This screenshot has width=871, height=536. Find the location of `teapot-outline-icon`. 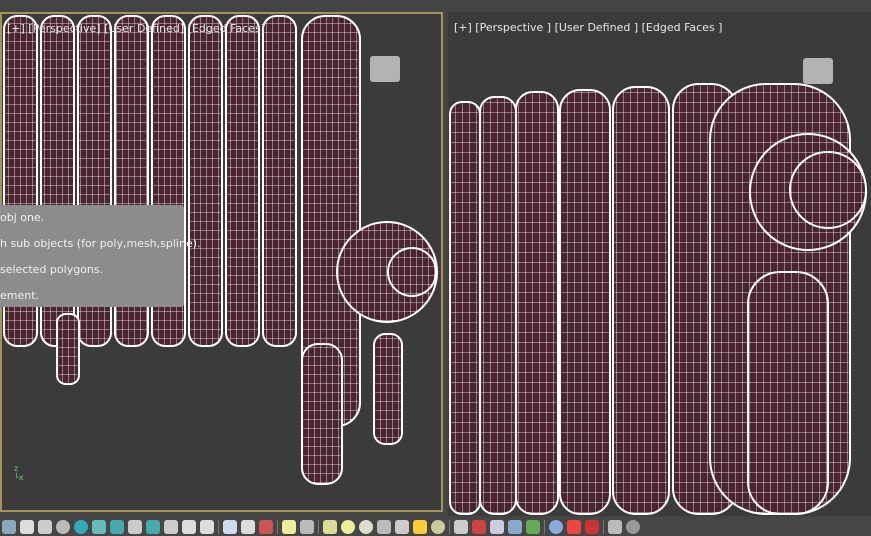

teapot-outline-icon is located at coordinates (171, 527).